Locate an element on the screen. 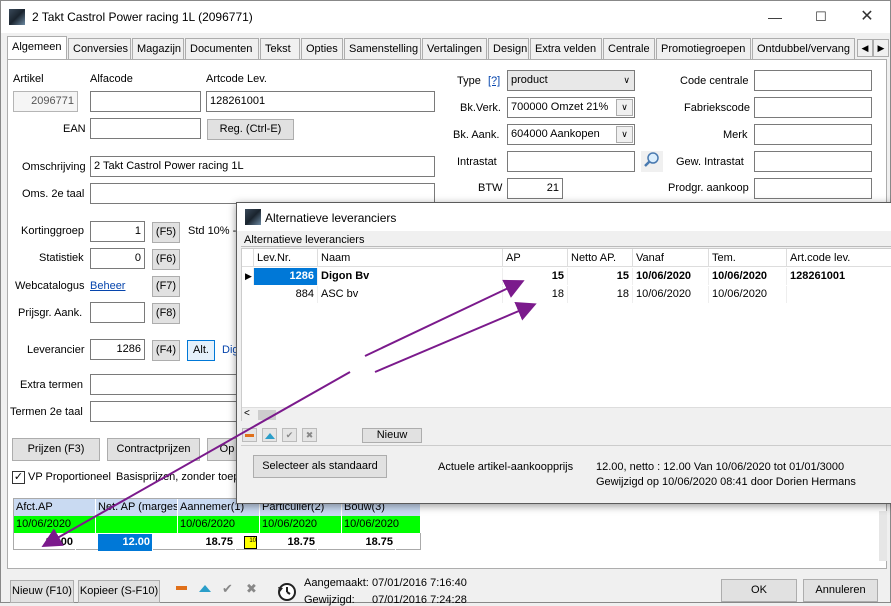 This screenshot has height=606, width=891. f8-button: (F8) is located at coordinates (166, 313).